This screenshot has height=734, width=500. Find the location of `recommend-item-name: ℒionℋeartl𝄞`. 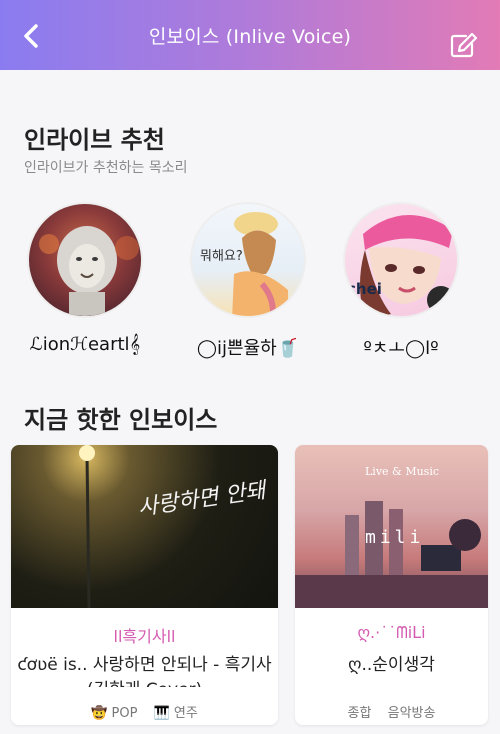

recommend-item-name: ℒionℋeartl𝄞 is located at coordinates (85, 344).